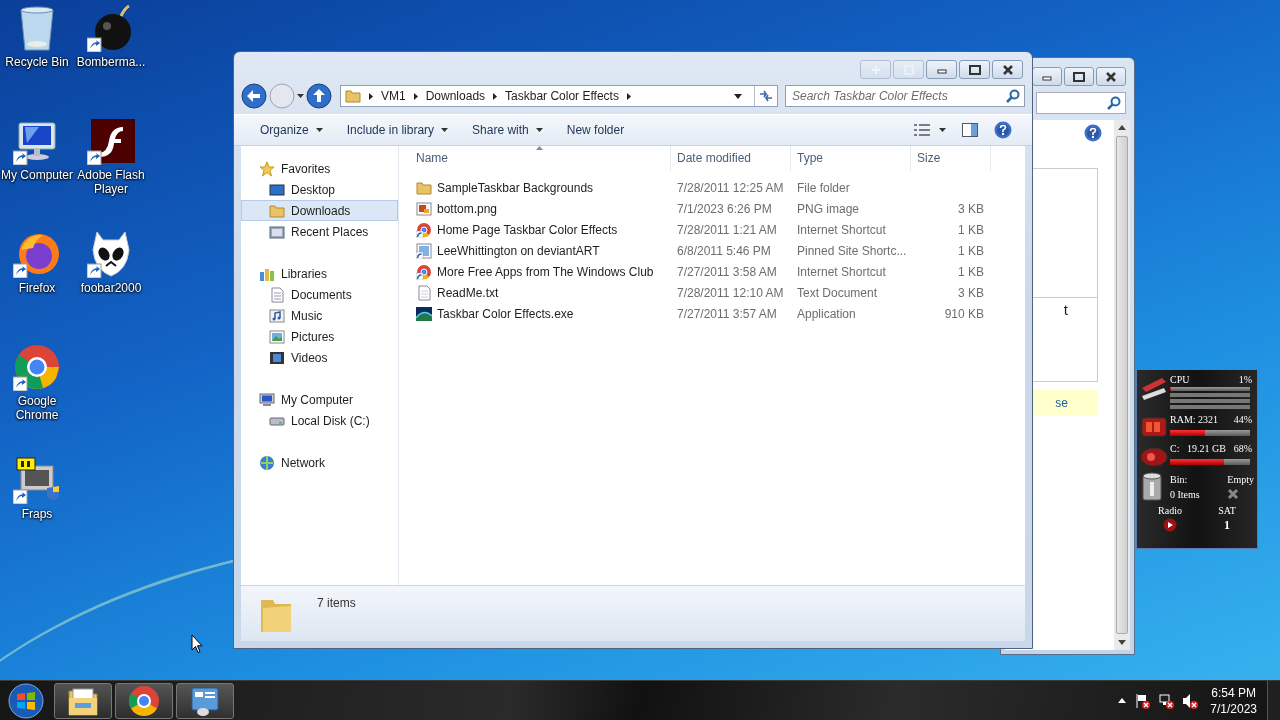 The image size is (1280, 720). I want to click on sidebar-item: Favorites, so click(319, 168).